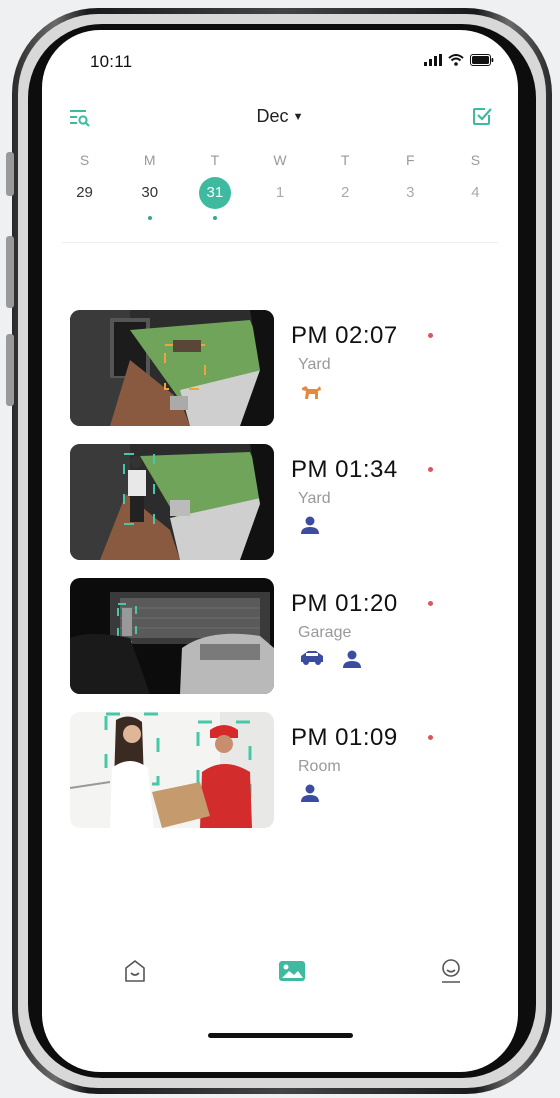 This screenshot has width=560, height=1098. What do you see at coordinates (150, 192) in the screenshot?
I see `day-number: 30` at bounding box center [150, 192].